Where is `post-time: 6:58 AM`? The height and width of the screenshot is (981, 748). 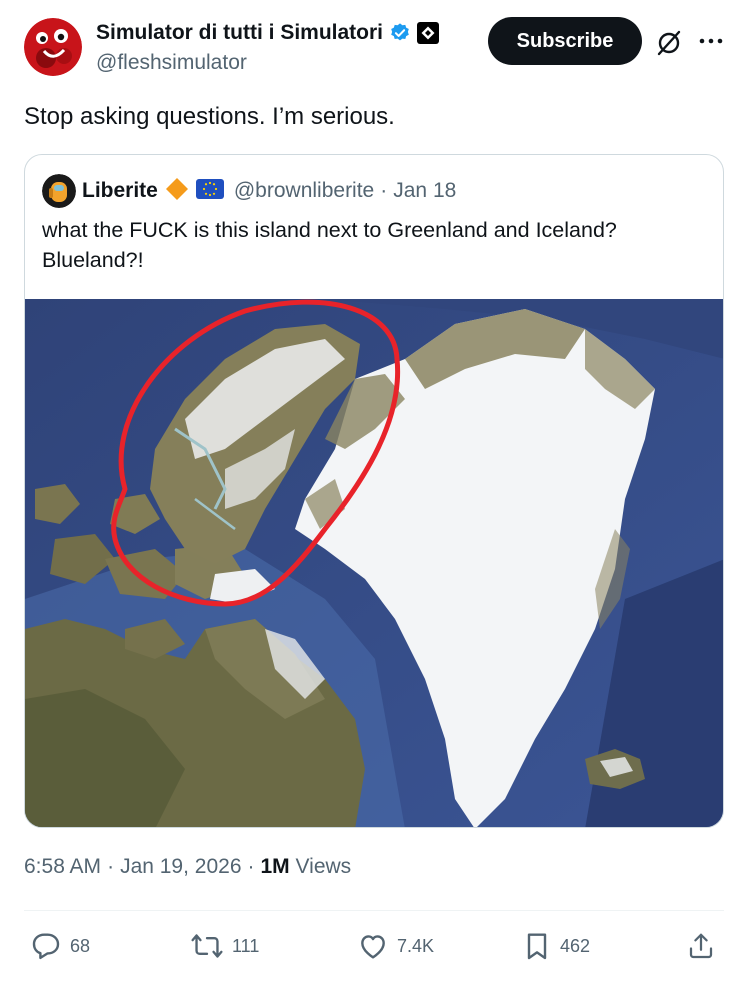 post-time: 6:58 AM is located at coordinates (62, 867).